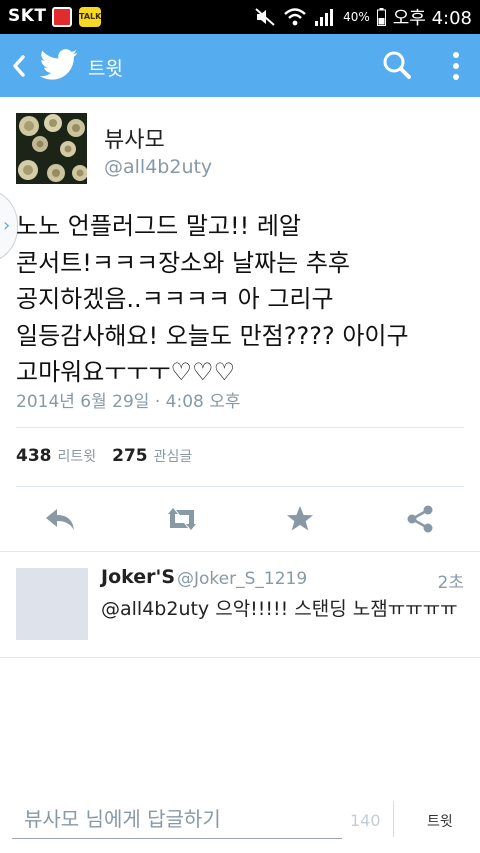 This screenshot has width=480, height=853. Describe the element at coordinates (183, 262) in the screenshot. I see `tweet-text-line: 콘서트!ㅋㅋㅋ장소와 날짜는 추후` at that location.